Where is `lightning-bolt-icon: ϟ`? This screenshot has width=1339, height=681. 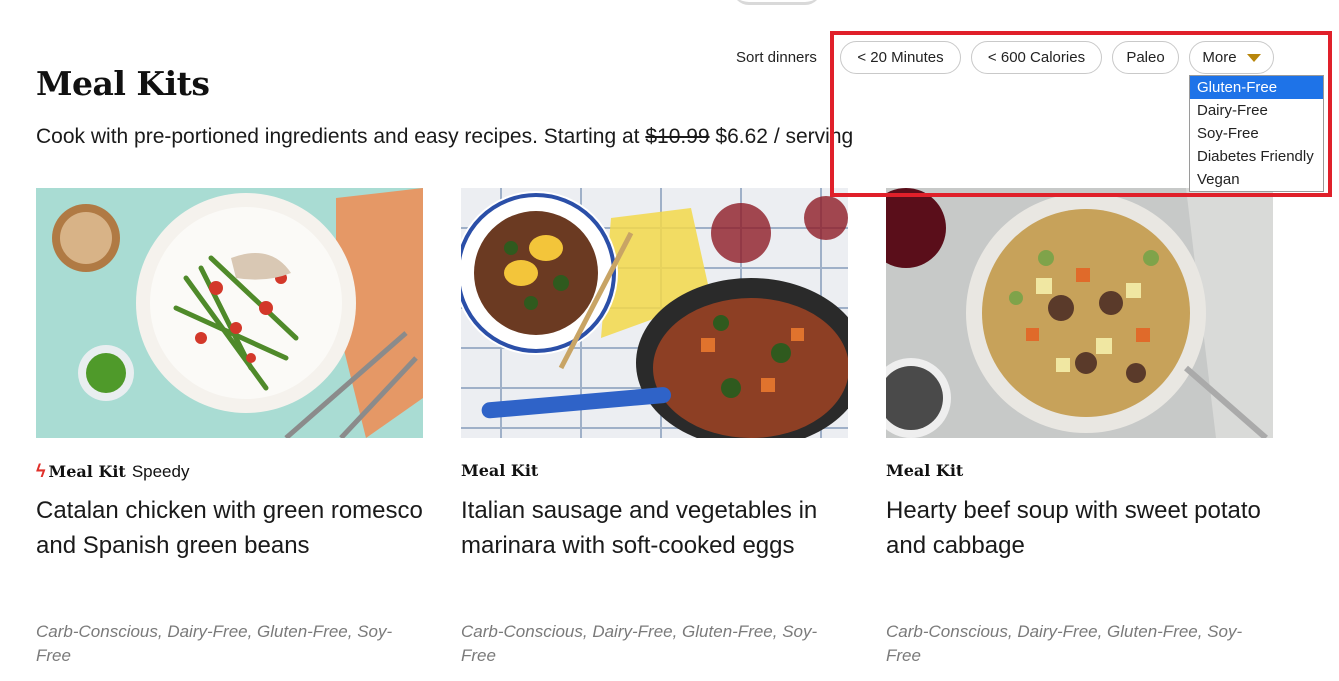 lightning-bolt-icon: ϟ is located at coordinates (41, 471).